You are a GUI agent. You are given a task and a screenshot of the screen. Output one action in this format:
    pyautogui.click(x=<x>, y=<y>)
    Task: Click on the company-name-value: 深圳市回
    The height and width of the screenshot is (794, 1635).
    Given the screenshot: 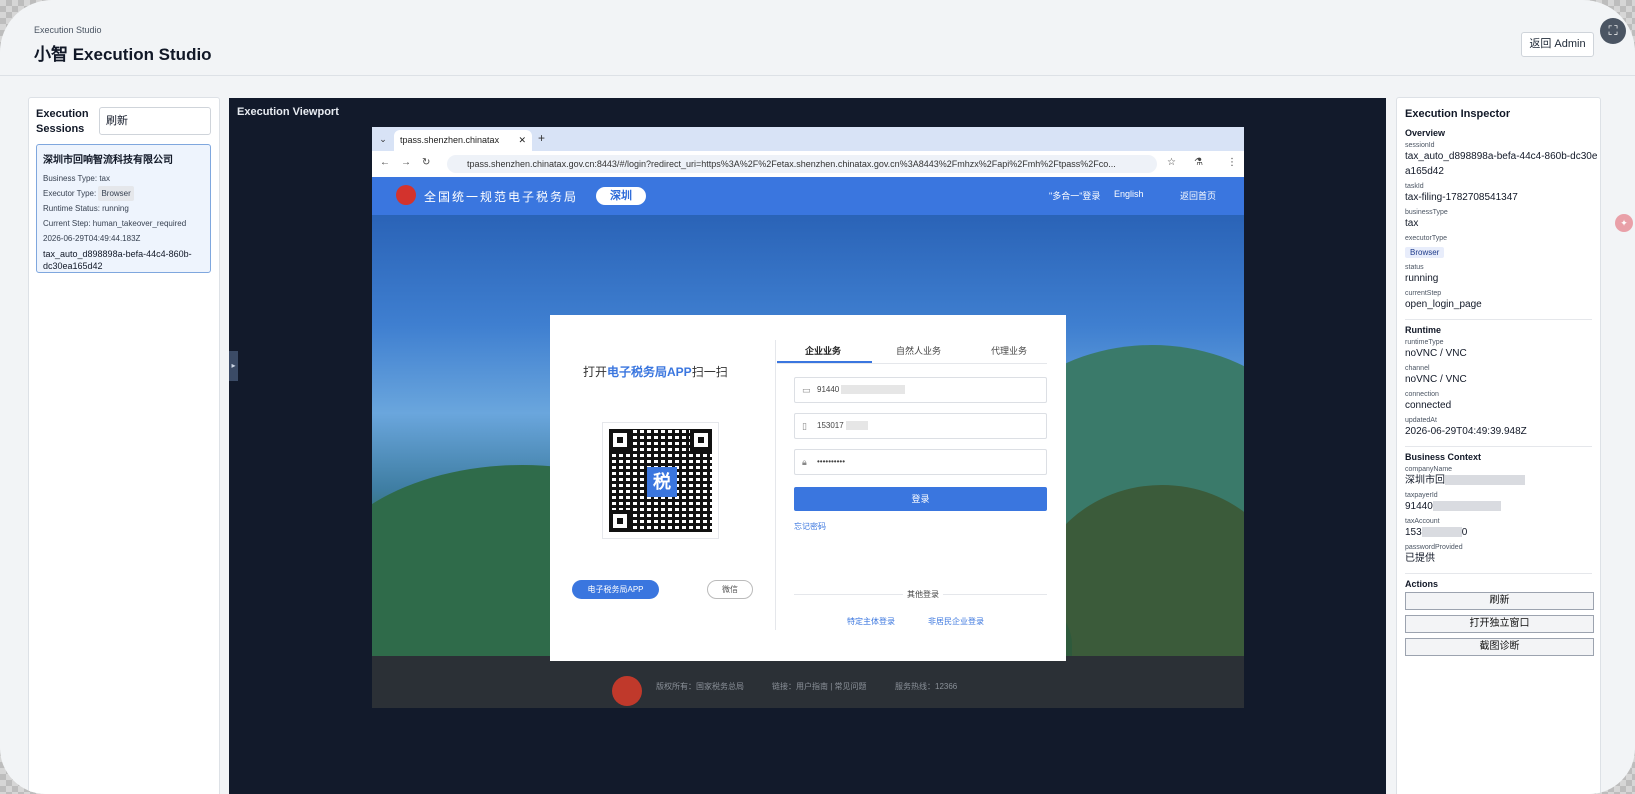 What is the action you would take?
    pyautogui.click(x=1502, y=480)
    